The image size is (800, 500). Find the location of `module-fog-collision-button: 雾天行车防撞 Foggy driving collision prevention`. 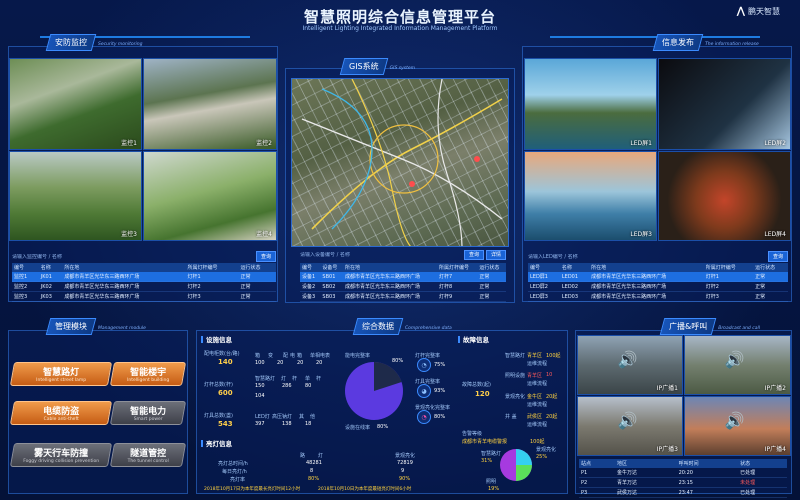

module-fog-collision-button: 雾天行车防撞 Foggy driving collision prevention is located at coordinates (61, 455).